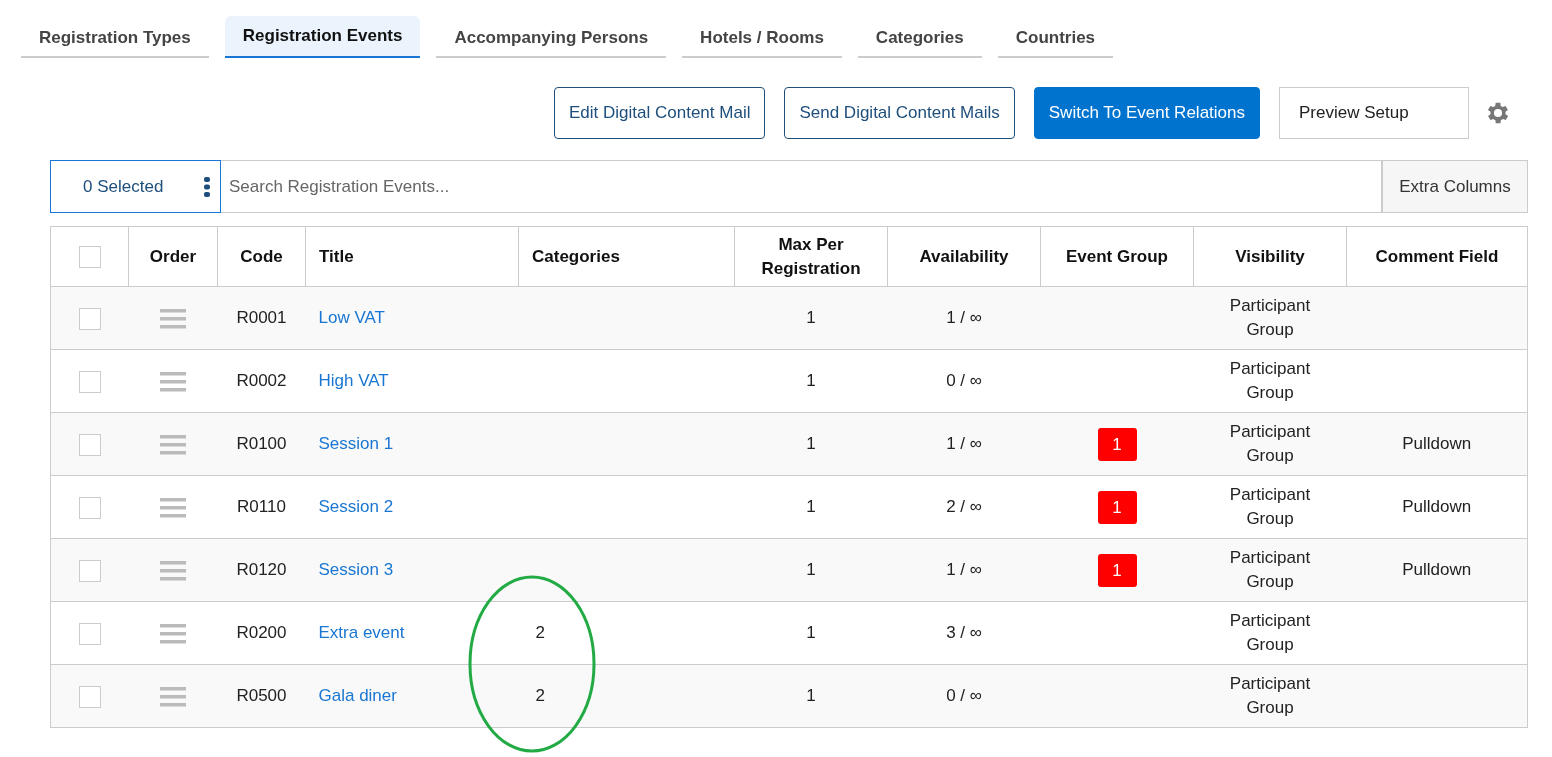 This screenshot has height=757, width=1552. I want to click on column-header: Max Per Registration, so click(811, 256).